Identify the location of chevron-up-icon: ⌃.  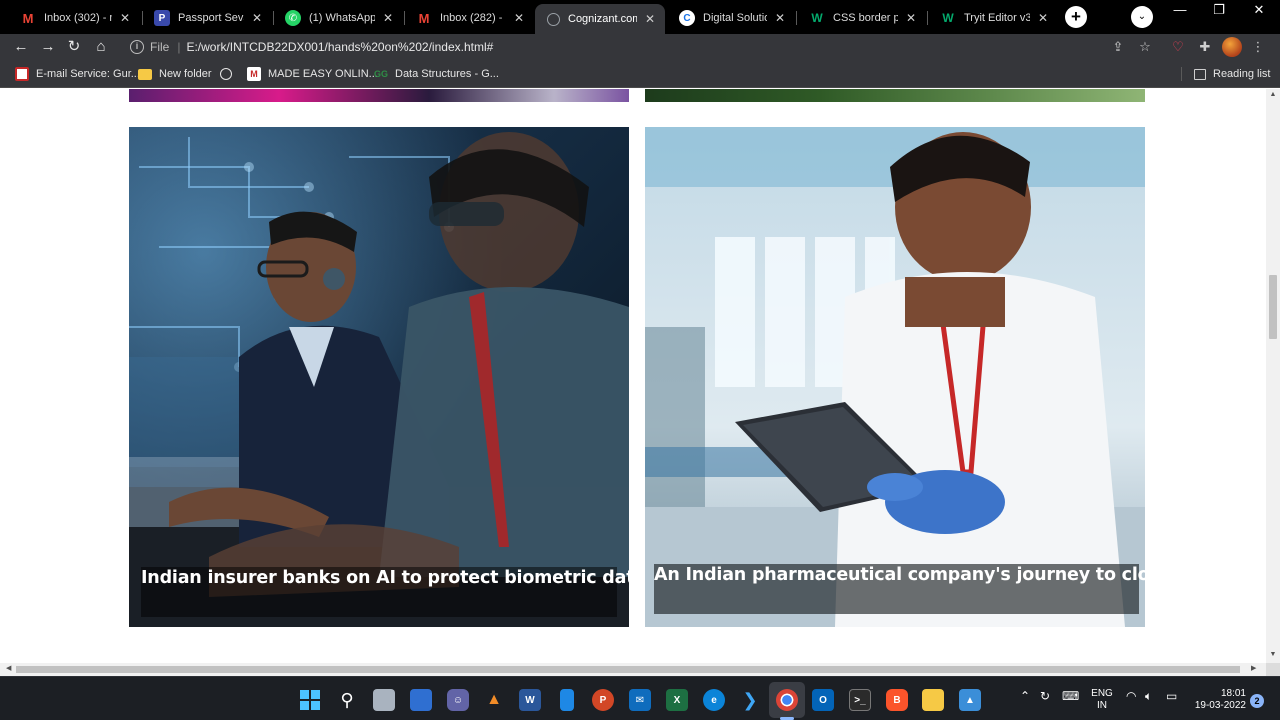
(1025, 696).